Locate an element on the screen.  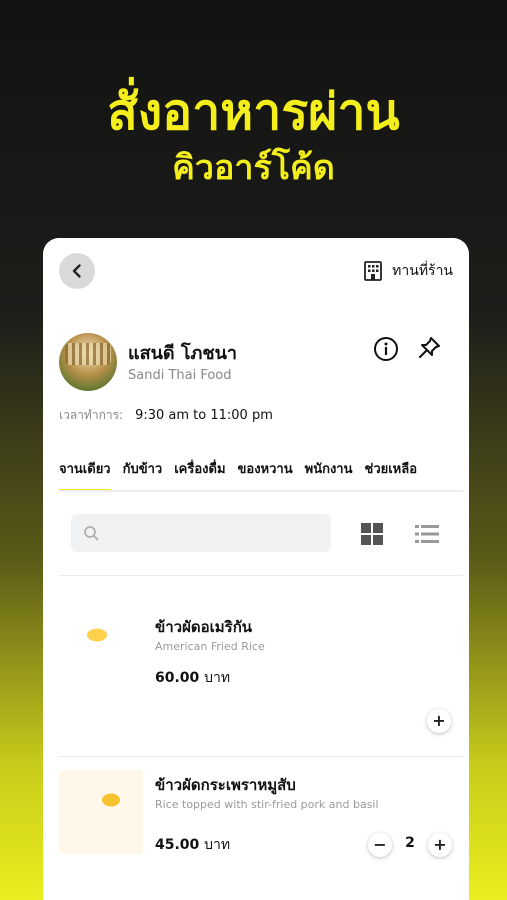
price-value: 45.00 is located at coordinates (177, 845).